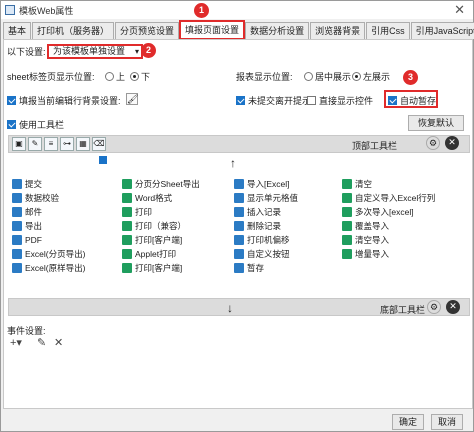 The height and width of the screenshot is (432, 474). Describe the element at coordinates (154, 226) in the screenshot. I see `toolbar-button-option: 打印（兼容）` at that location.